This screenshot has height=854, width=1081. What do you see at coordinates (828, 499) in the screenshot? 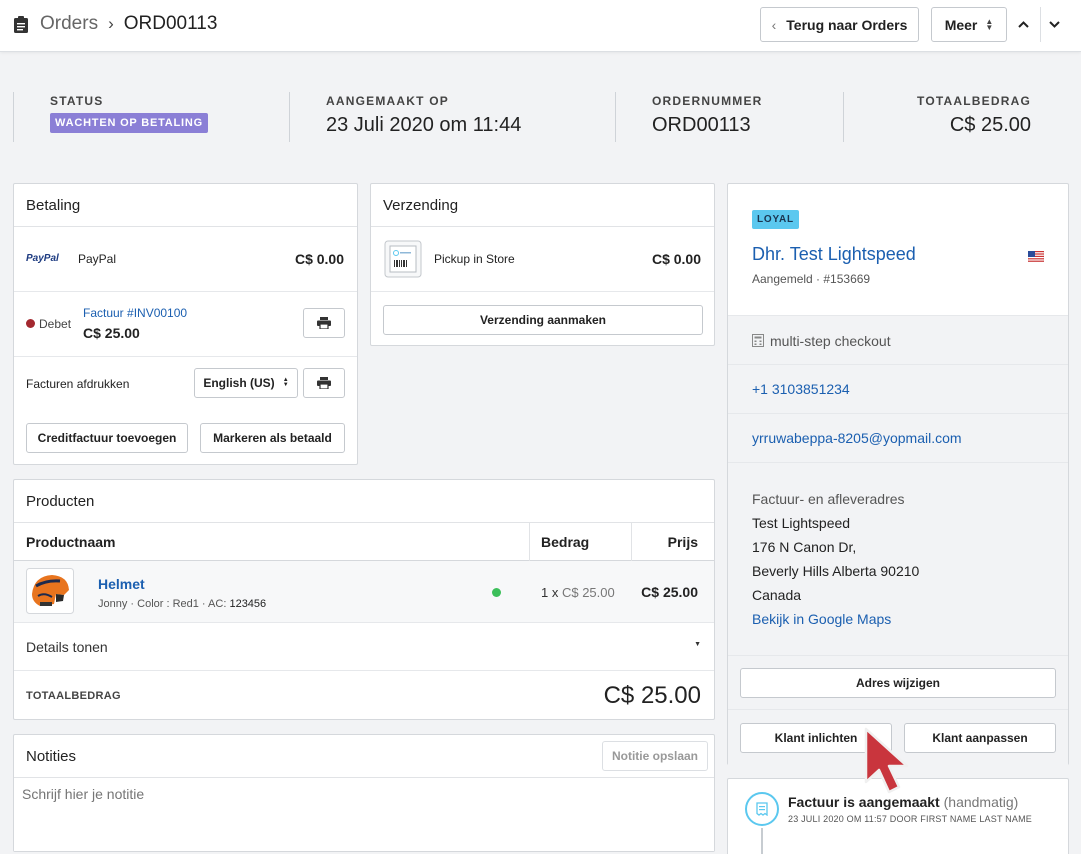
I see `address-label: Factuur- en afleveradres` at bounding box center [828, 499].